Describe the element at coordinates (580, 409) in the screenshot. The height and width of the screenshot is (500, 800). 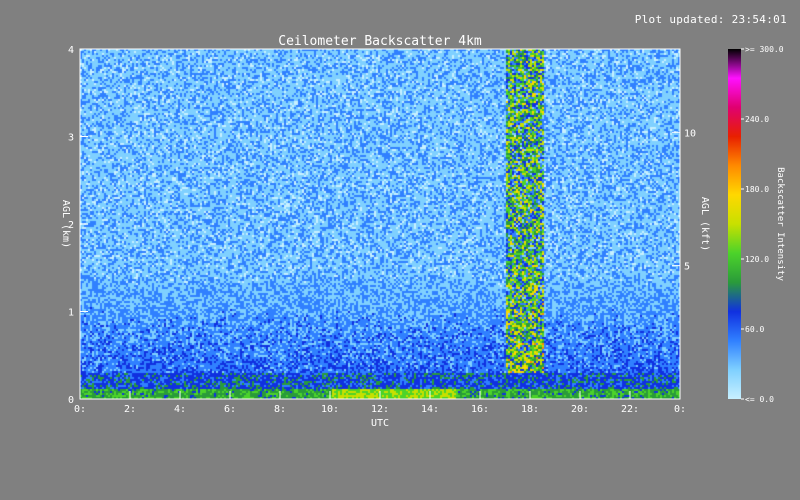
I see `x-tick-label: 20:` at that location.